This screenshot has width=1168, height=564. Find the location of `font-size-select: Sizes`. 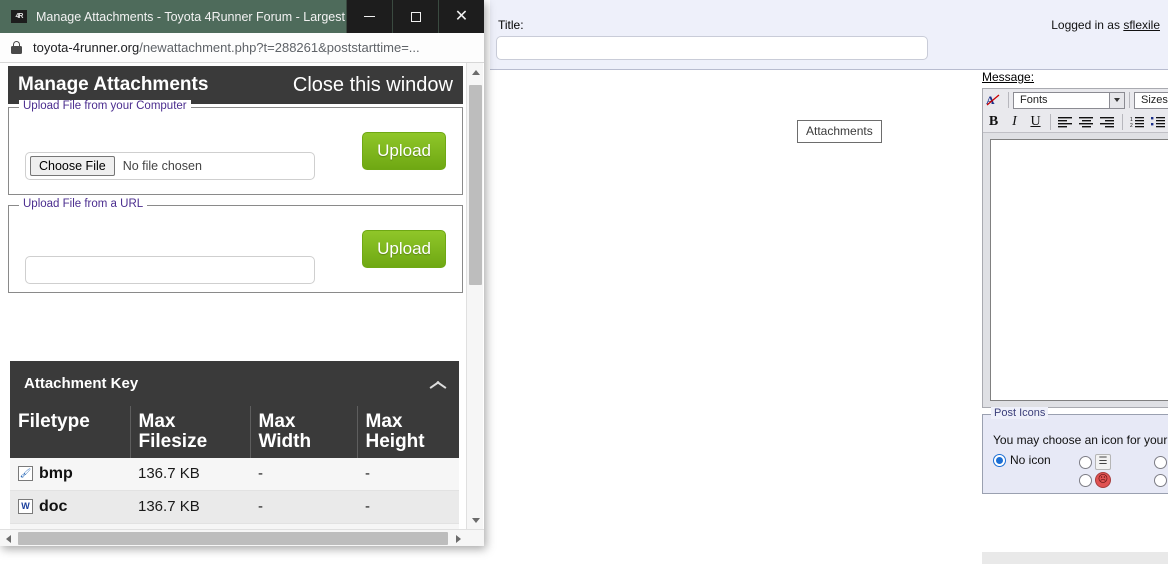

font-size-select: Sizes is located at coordinates (1151, 100).